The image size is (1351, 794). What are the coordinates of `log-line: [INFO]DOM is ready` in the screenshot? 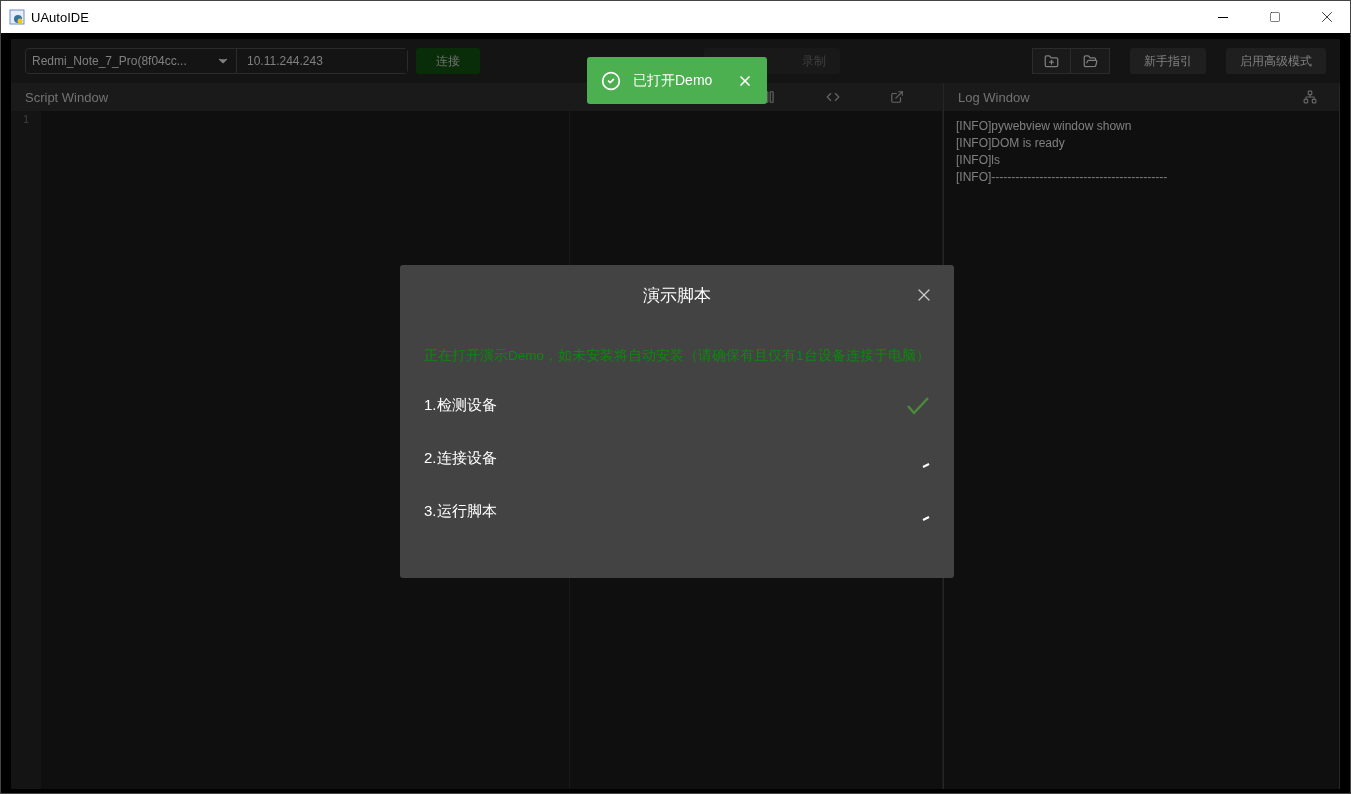 It's located at (1011, 143).